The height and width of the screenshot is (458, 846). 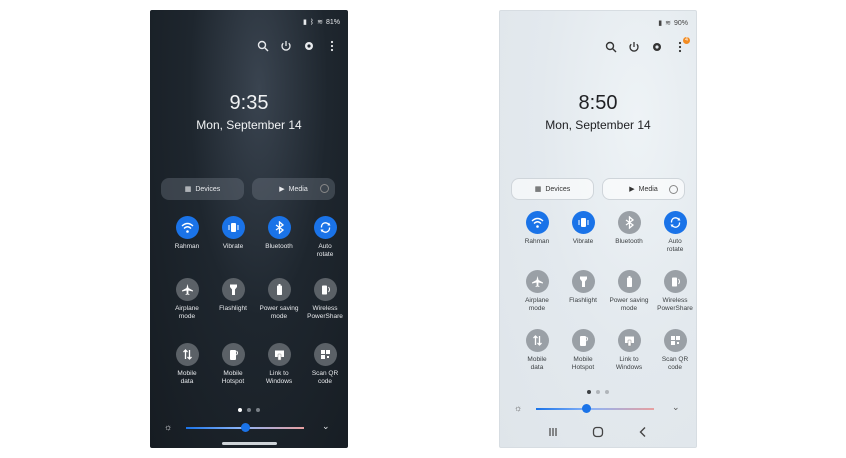 What do you see at coordinates (553, 432) in the screenshot?
I see `recent-apps-icon` at bounding box center [553, 432].